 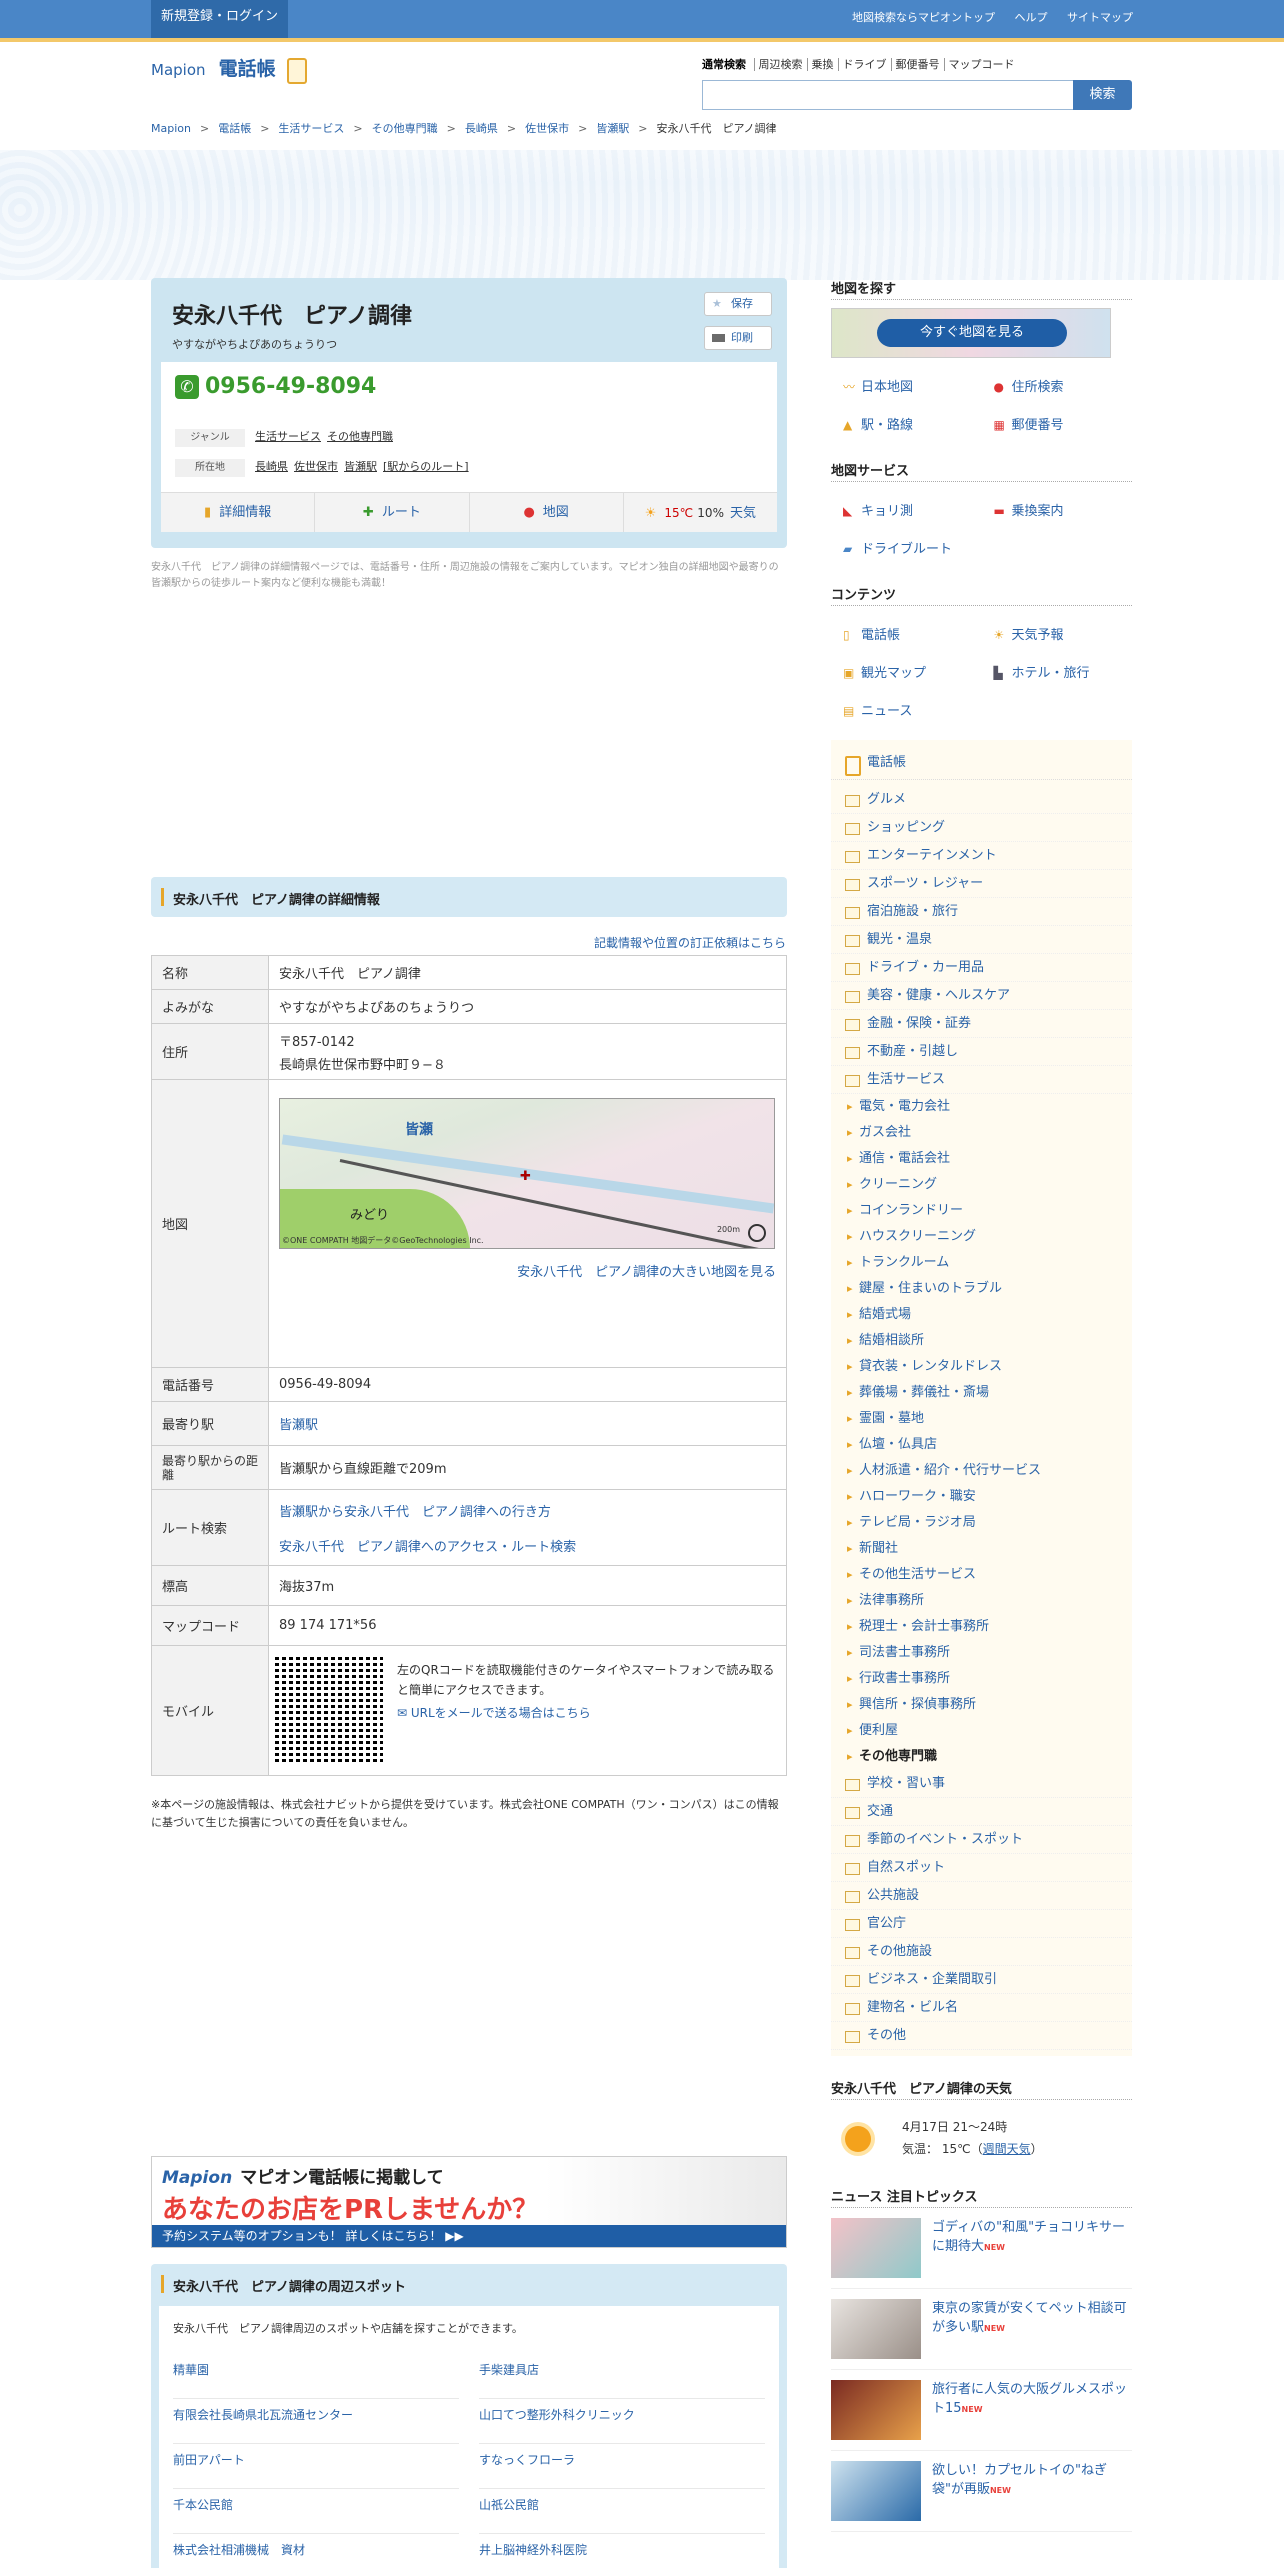 What do you see at coordinates (981, 1549) in the screenshot?
I see `subcategory-item: 新聞社` at bounding box center [981, 1549].